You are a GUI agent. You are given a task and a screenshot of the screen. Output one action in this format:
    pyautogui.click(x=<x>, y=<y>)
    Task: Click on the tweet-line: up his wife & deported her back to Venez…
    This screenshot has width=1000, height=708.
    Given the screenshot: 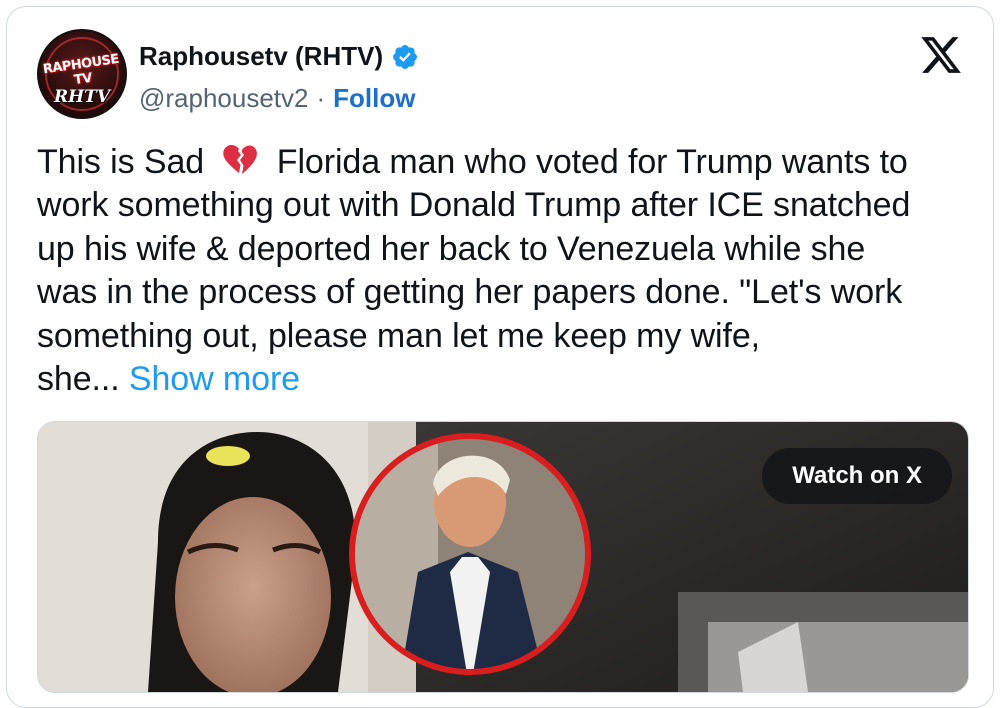 What is the action you would take?
    pyautogui.click(x=451, y=248)
    